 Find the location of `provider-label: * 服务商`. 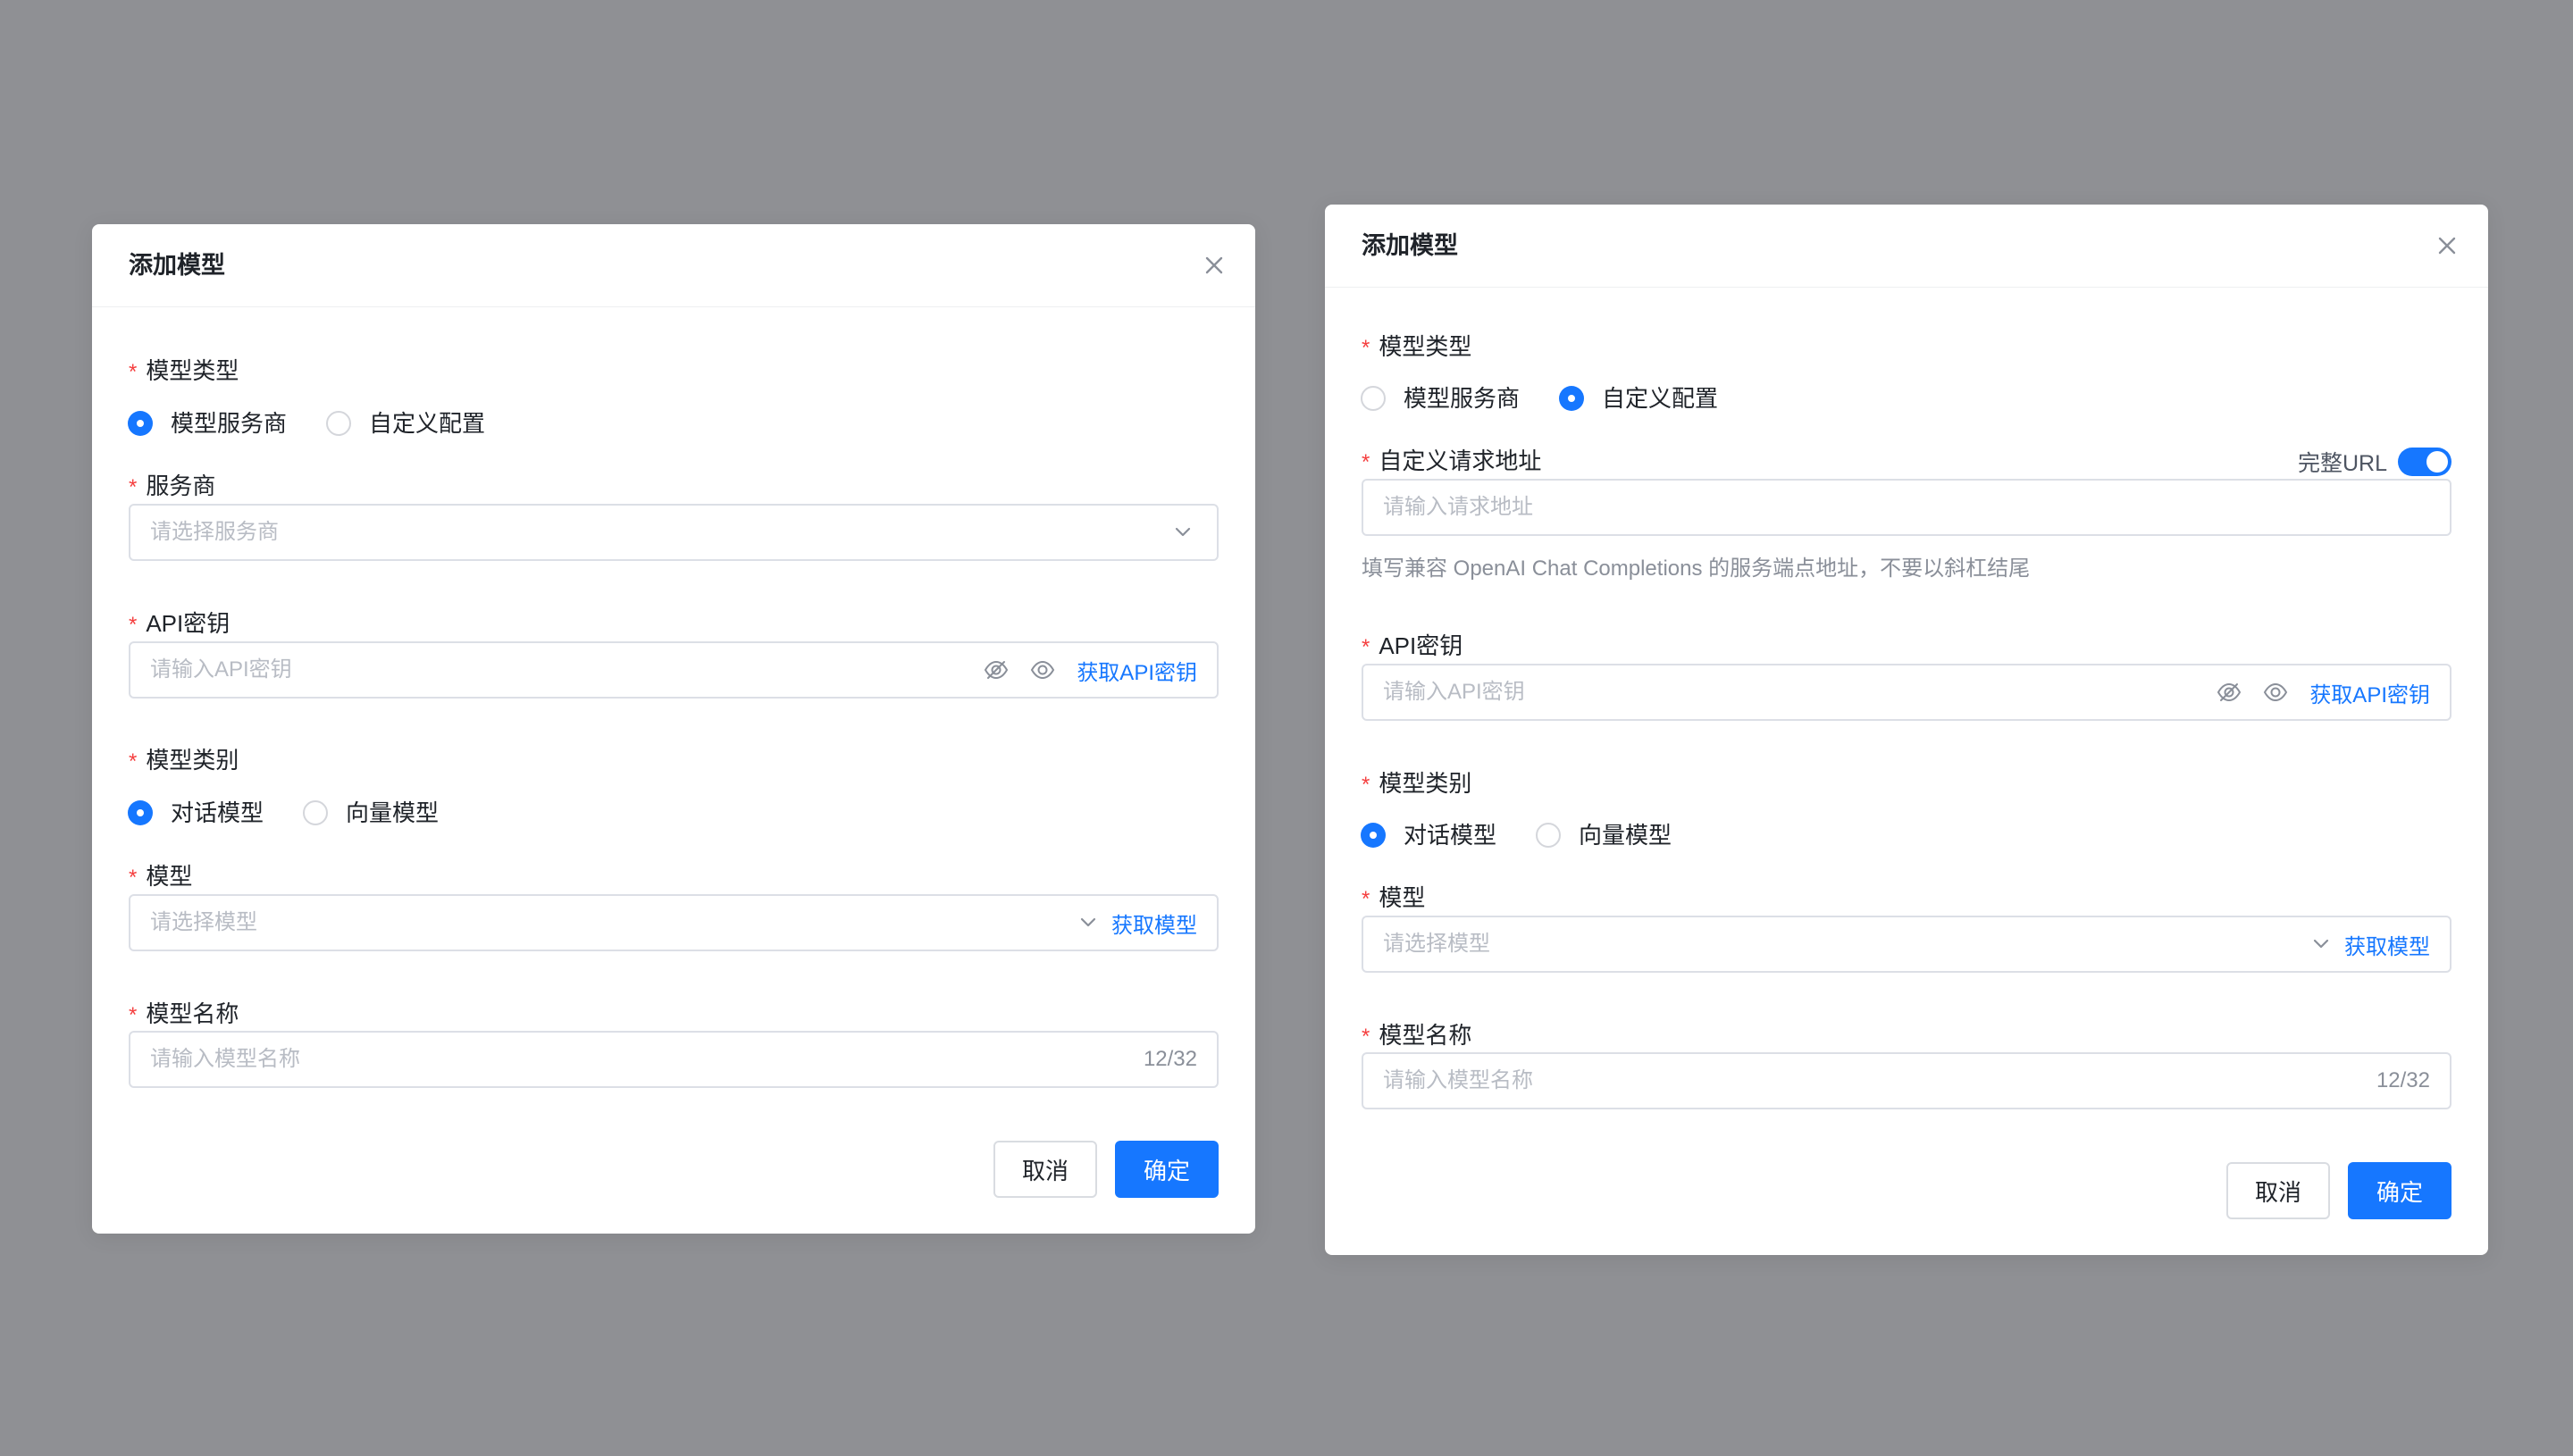

provider-label: * 服务商 is located at coordinates (172, 486).